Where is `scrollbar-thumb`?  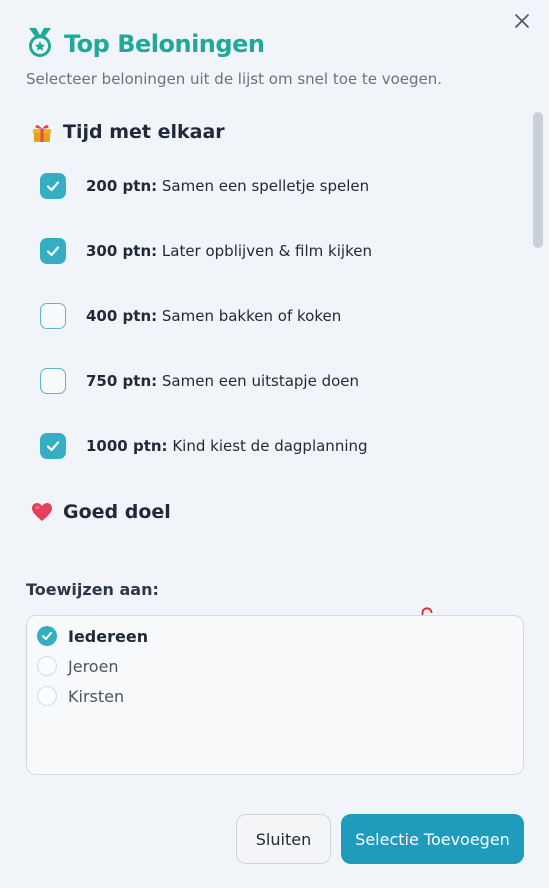 scrollbar-thumb is located at coordinates (538, 180).